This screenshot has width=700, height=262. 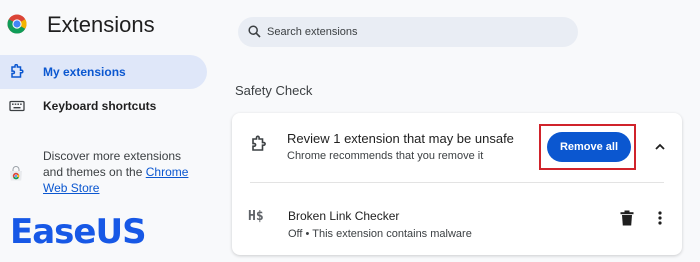 I want to click on chrome-logo-icon, so click(x=17, y=24).